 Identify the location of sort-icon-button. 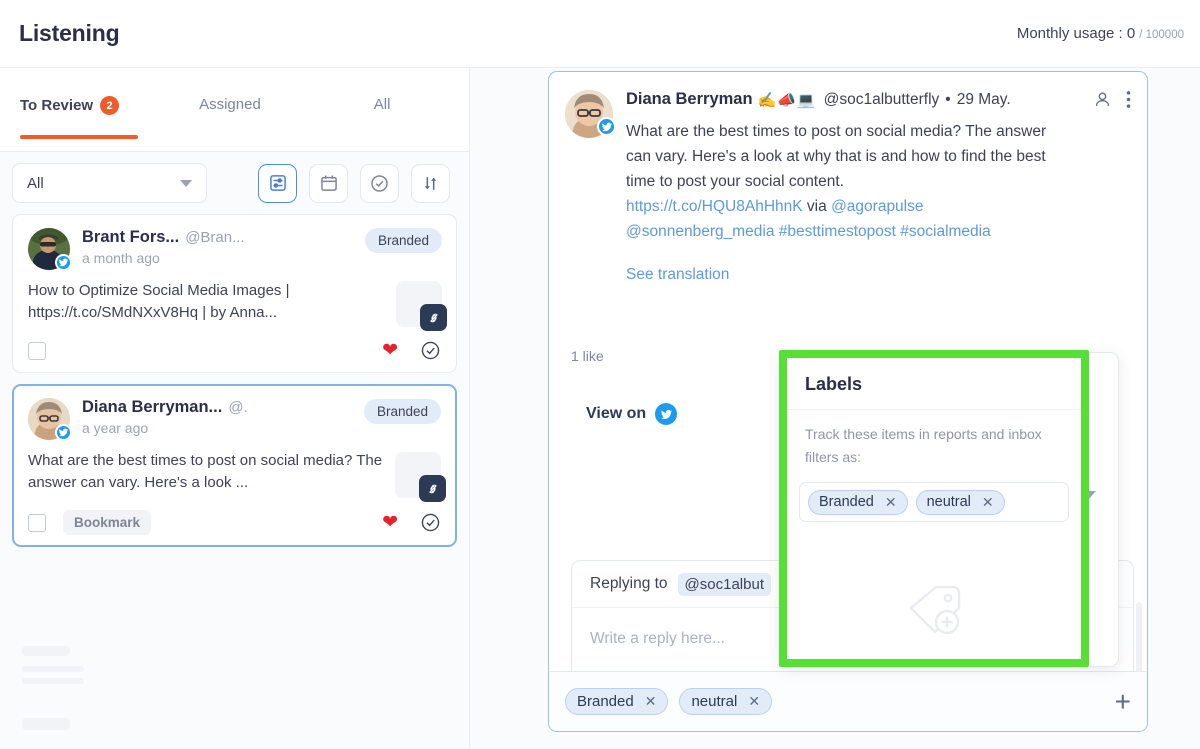
(430, 183).